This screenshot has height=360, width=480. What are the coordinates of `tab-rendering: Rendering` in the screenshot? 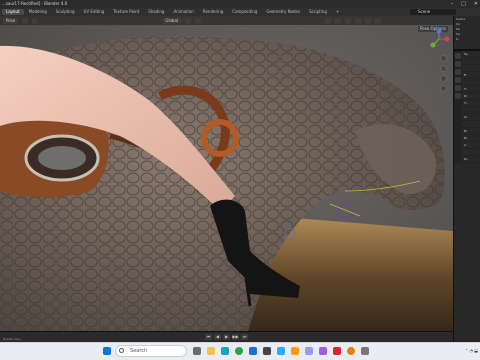 It's located at (213, 12).